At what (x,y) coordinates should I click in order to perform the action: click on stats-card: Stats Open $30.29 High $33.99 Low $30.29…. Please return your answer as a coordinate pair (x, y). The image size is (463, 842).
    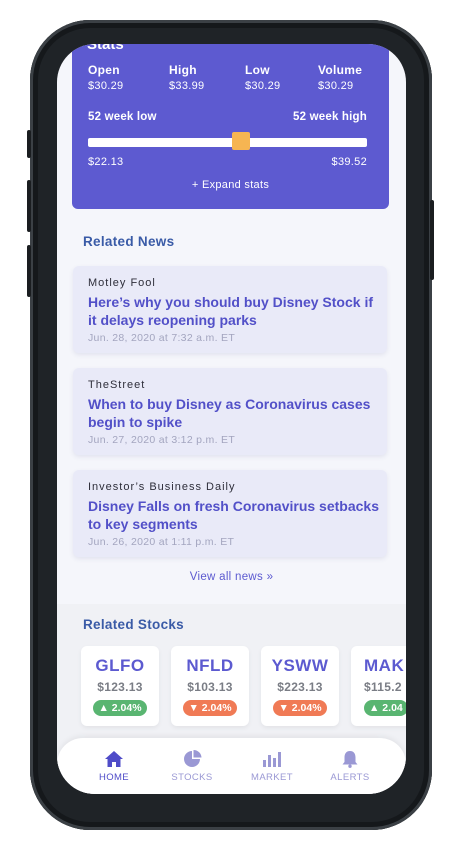
    Looking at the image, I should click on (230, 126).